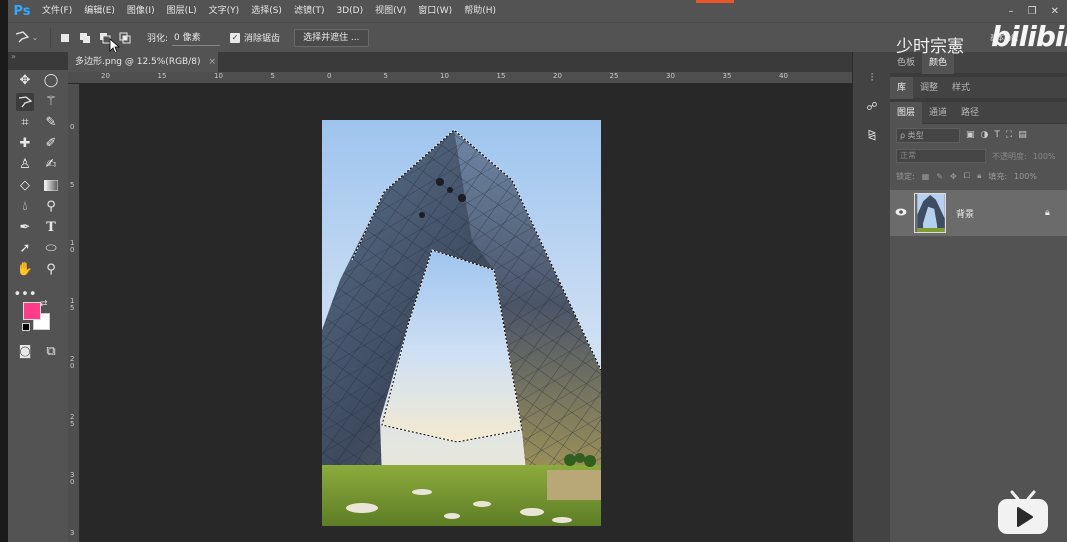 The width and height of the screenshot is (1067, 542). I want to click on path-selection-icon: ➚, so click(25, 249).